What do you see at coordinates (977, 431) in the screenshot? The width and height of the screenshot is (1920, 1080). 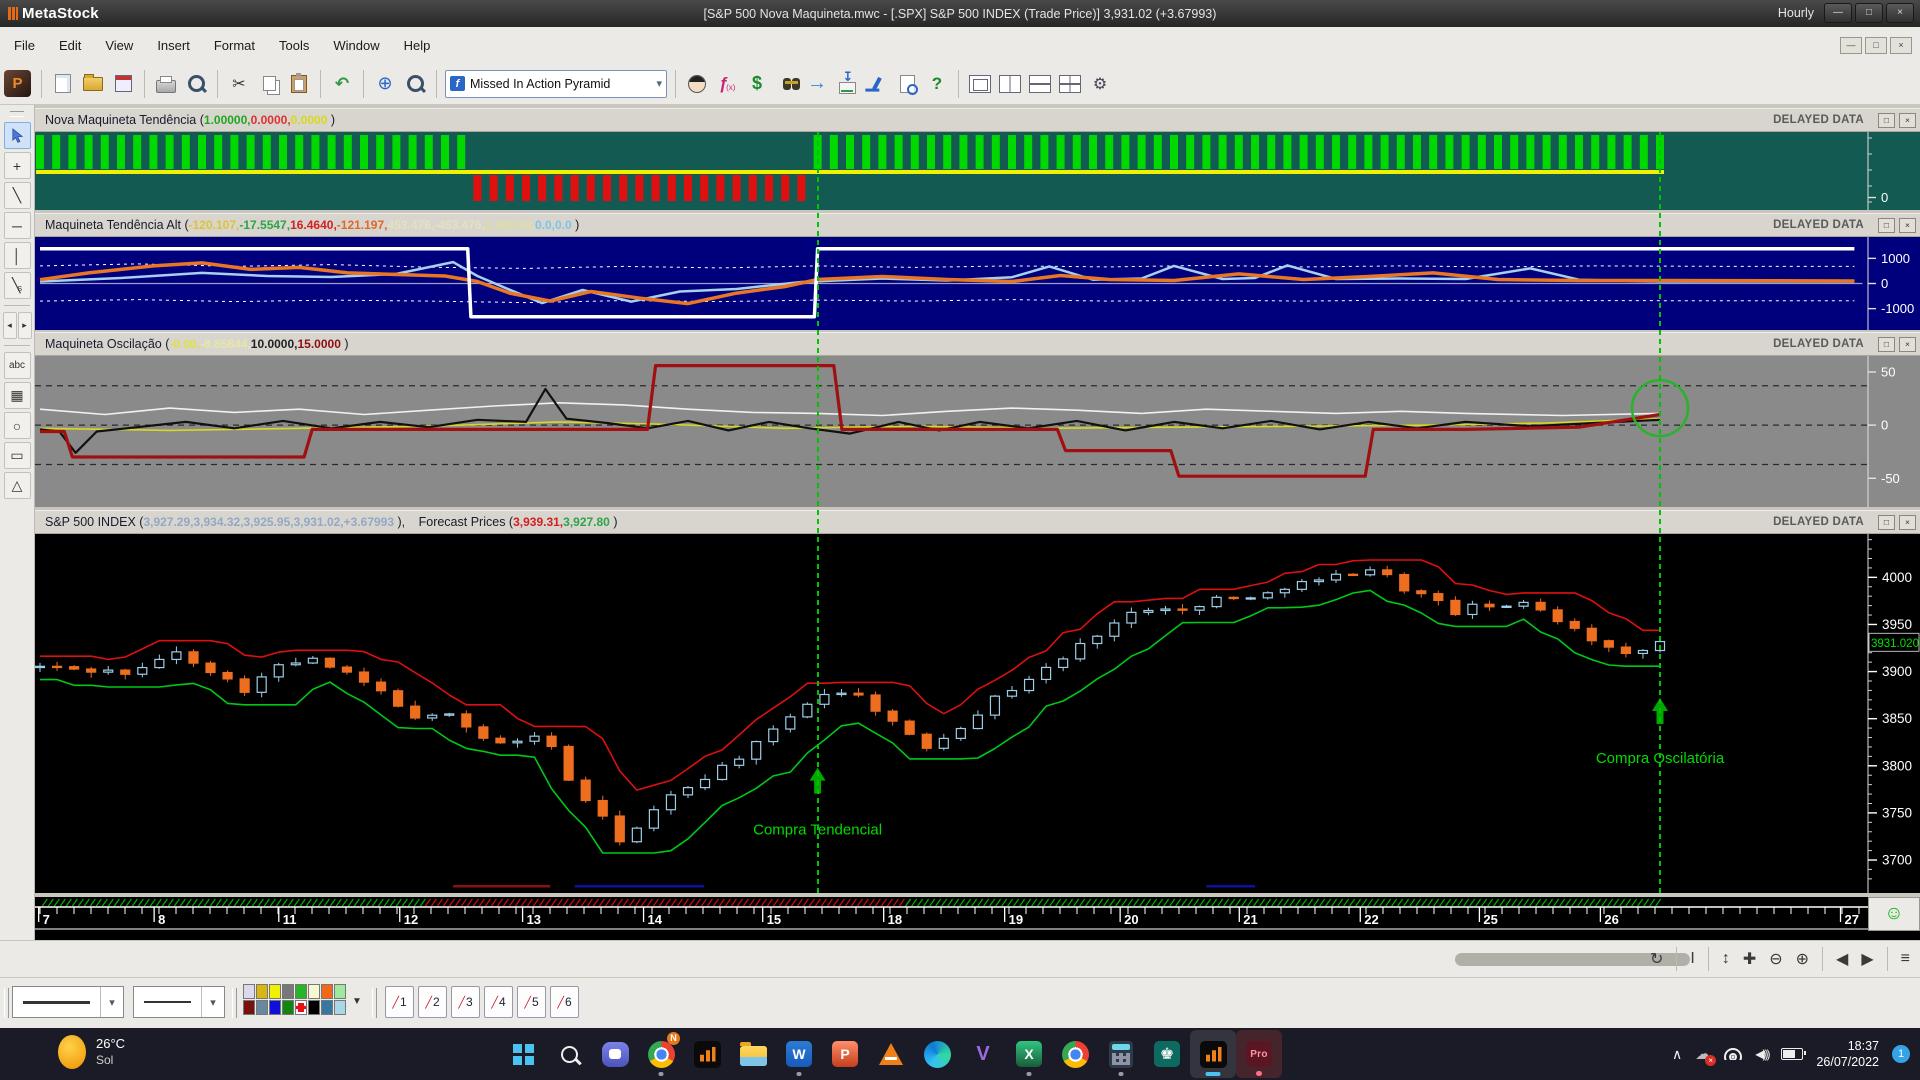 I see `panel-plot-p3: 50 0 -50` at bounding box center [977, 431].